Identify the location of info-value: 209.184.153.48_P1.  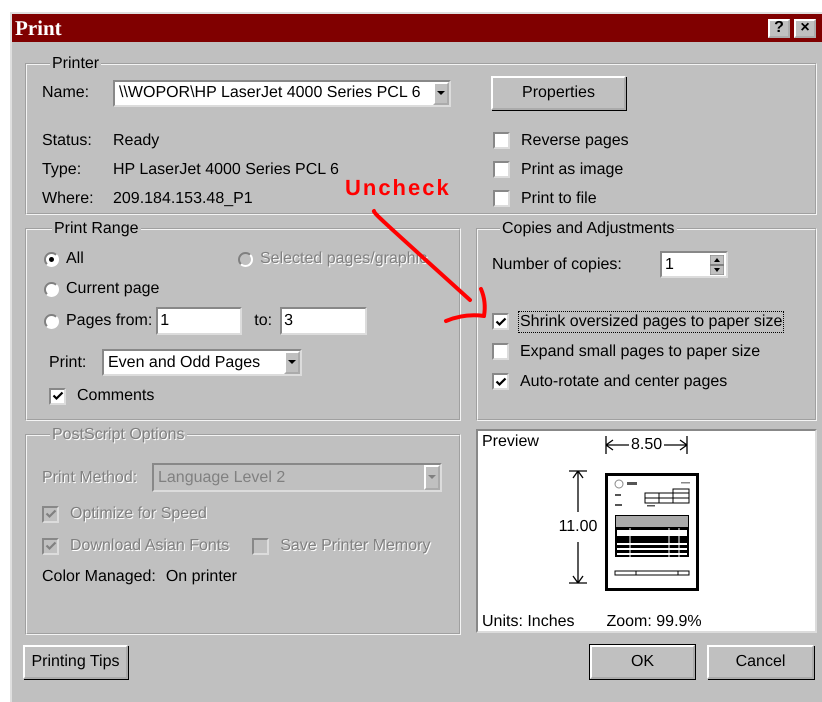
(183, 199).